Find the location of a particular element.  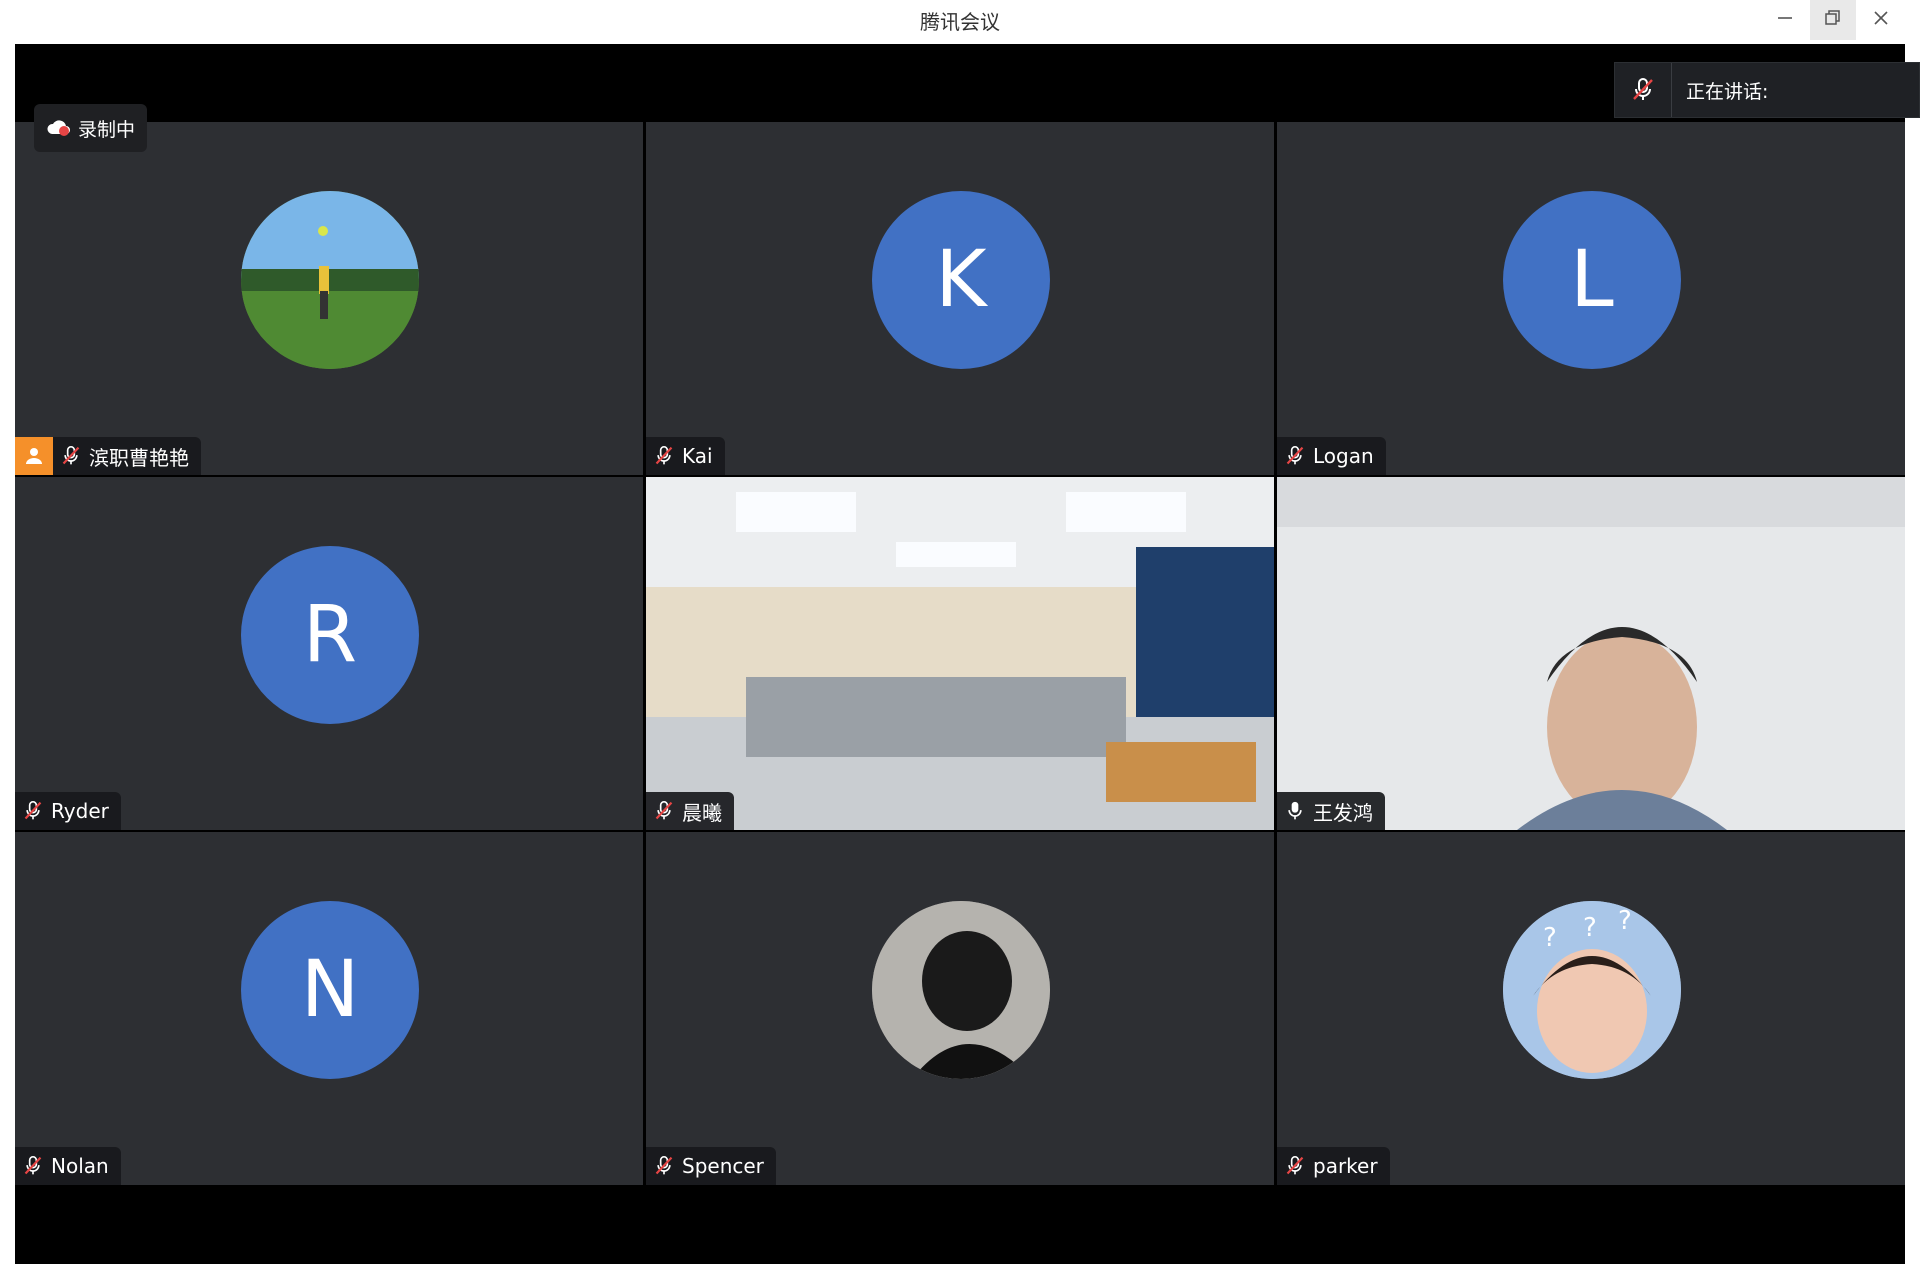

restore-button is located at coordinates (1833, 20).